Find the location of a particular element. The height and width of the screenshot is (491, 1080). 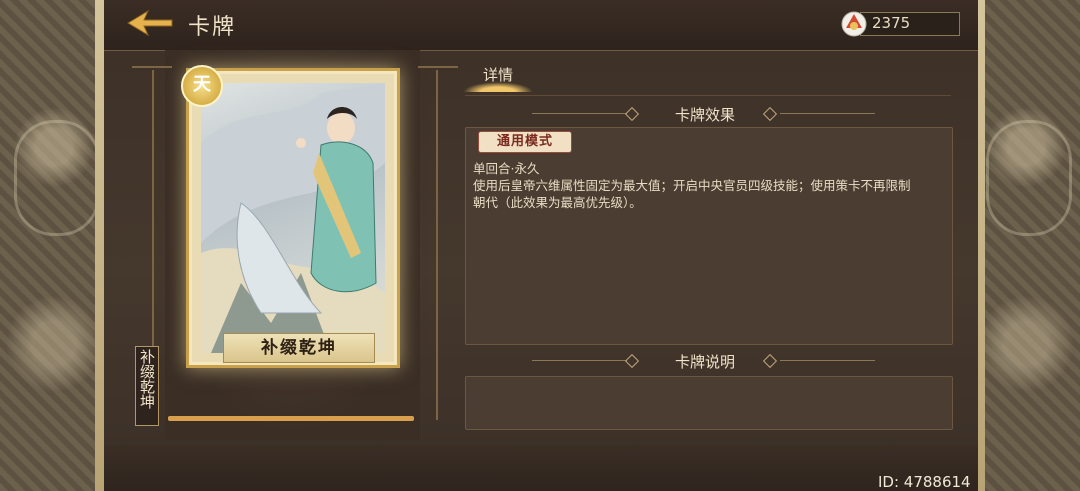

card-image: 天 补缀乾坤 is located at coordinates (290, 216).